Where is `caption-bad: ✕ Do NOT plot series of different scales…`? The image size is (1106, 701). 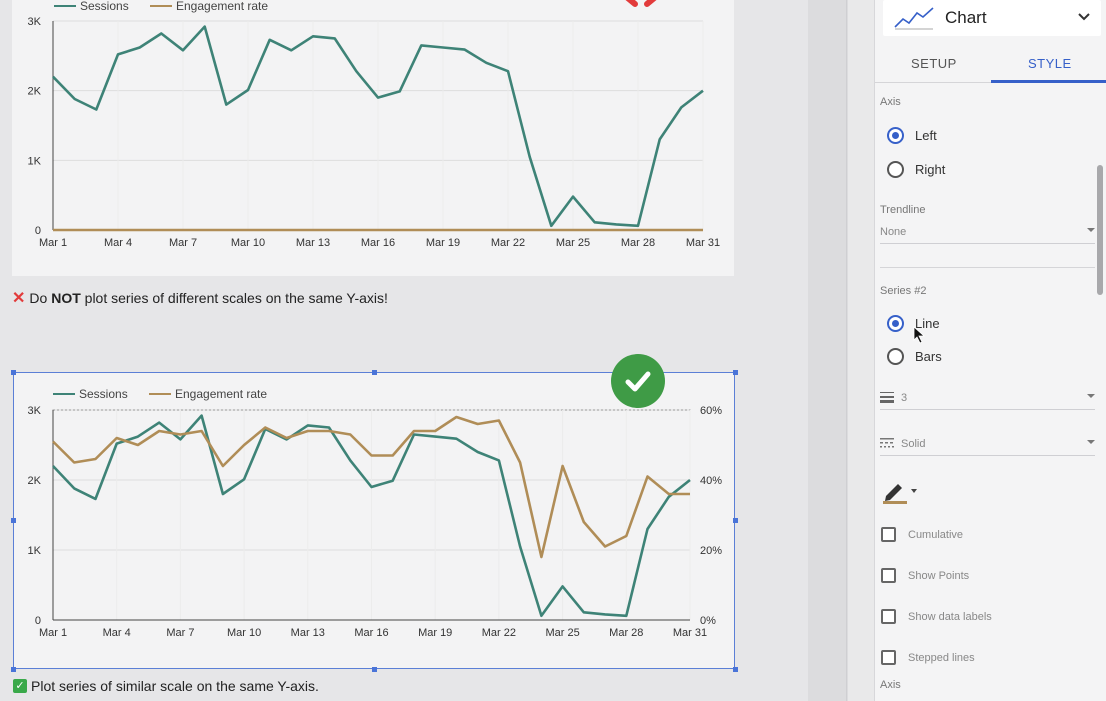
caption-bad: ✕ Do NOT plot series of different scales… is located at coordinates (200, 298).